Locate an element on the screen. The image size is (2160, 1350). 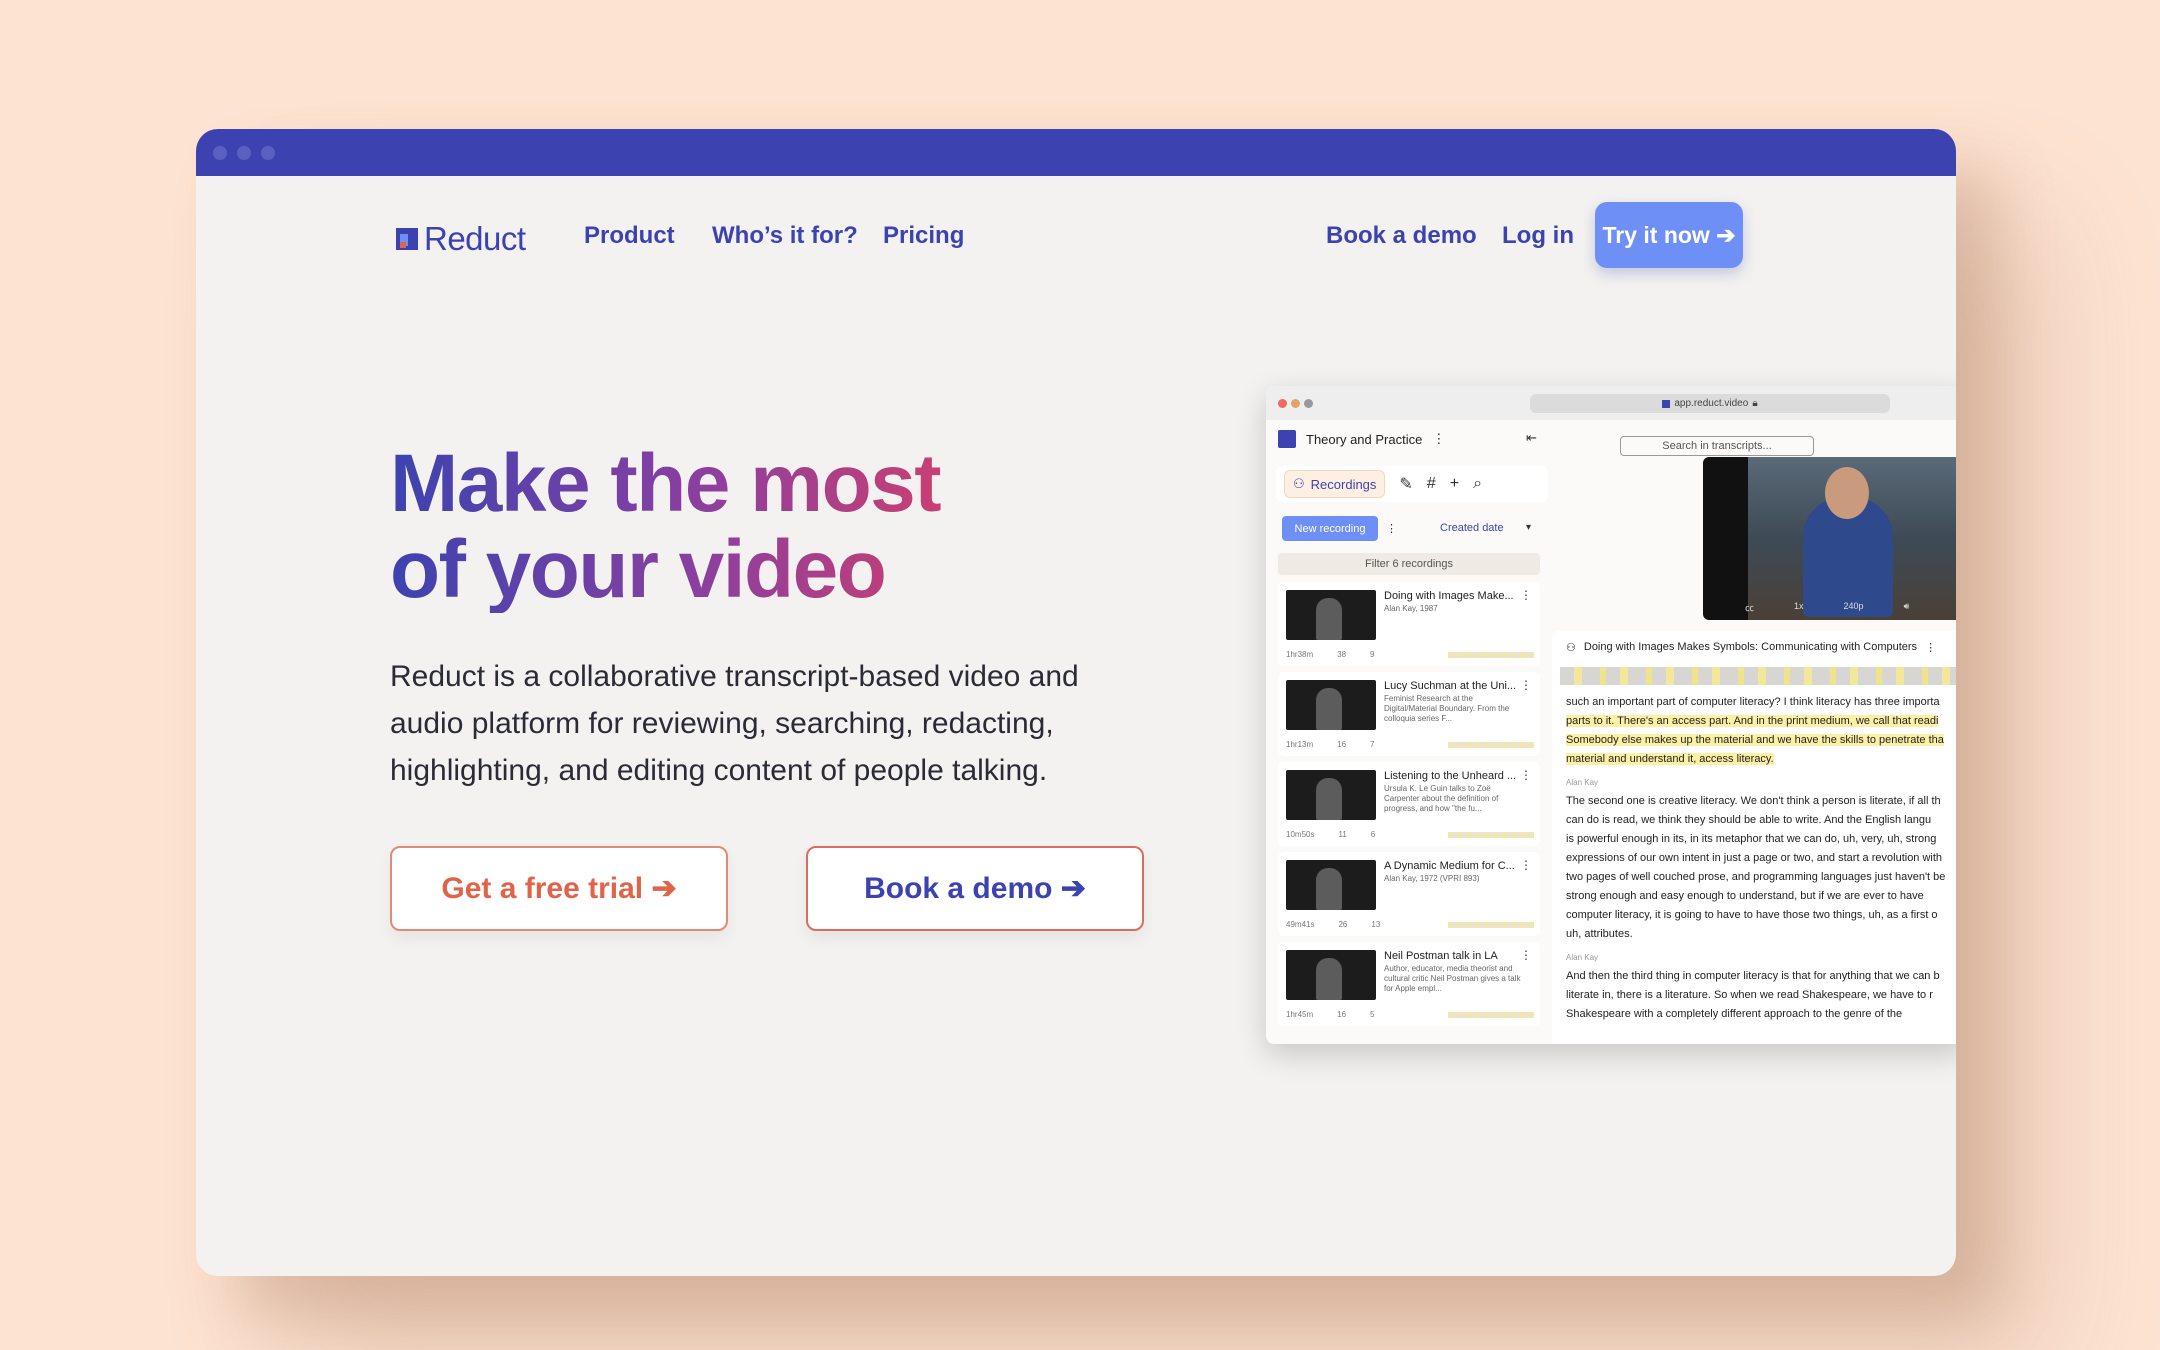
address-bar: app.reduct.video 🔒︎ is located at coordinates (1710, 403).